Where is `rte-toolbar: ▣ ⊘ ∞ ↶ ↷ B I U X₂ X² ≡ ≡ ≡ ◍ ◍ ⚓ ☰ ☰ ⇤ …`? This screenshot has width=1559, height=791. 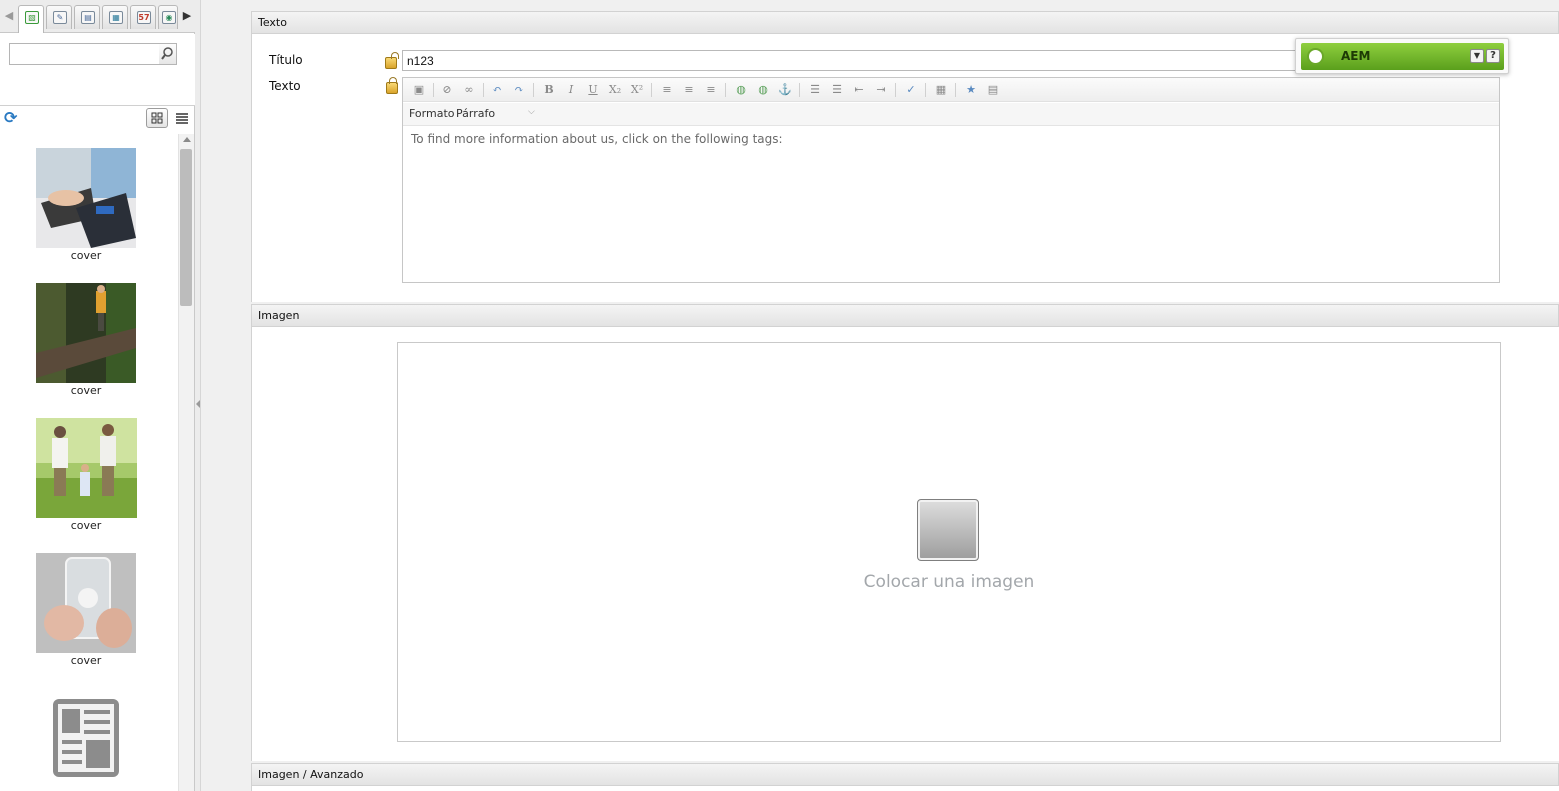
rte-toolbar: ▣ ⊘ ∞ ↶ ↷ B I U X₂ X² ≡ ≡ ≡ ◍ ◍ ⚓ ☰ ☰ ⇤ … is located at coordinates (951, 90).